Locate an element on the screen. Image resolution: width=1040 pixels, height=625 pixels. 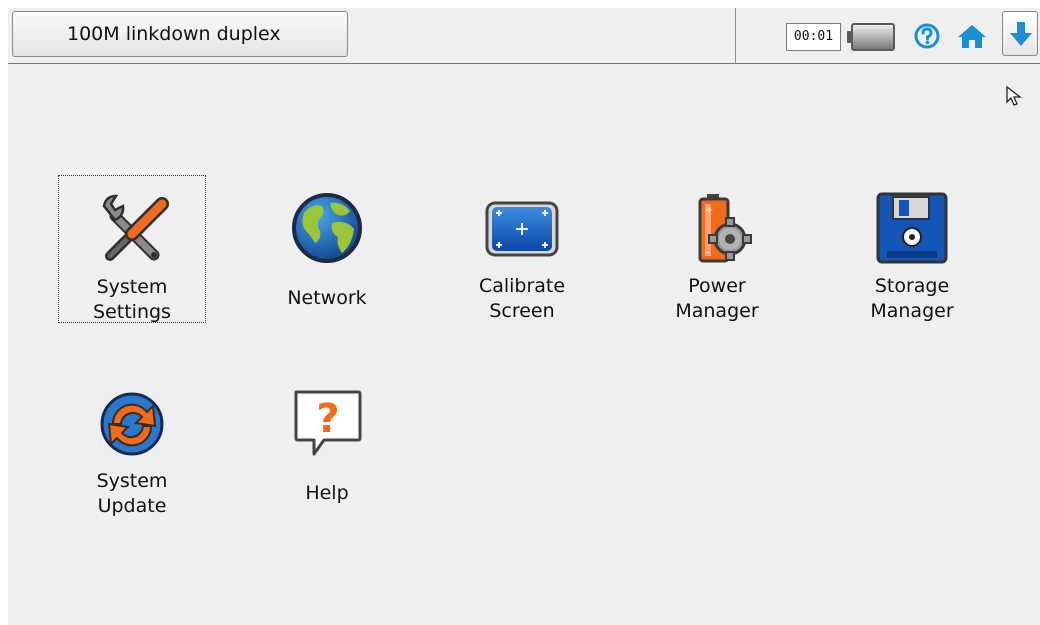
app-label: Power Manager is located at coordinates (717, 298).